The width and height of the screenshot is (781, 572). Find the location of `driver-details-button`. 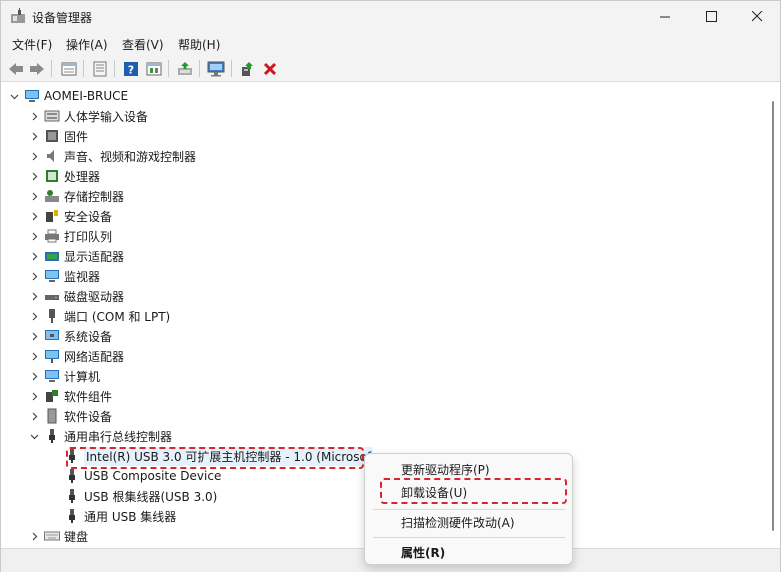

driver-details-button is located at coordinates (99, 68).